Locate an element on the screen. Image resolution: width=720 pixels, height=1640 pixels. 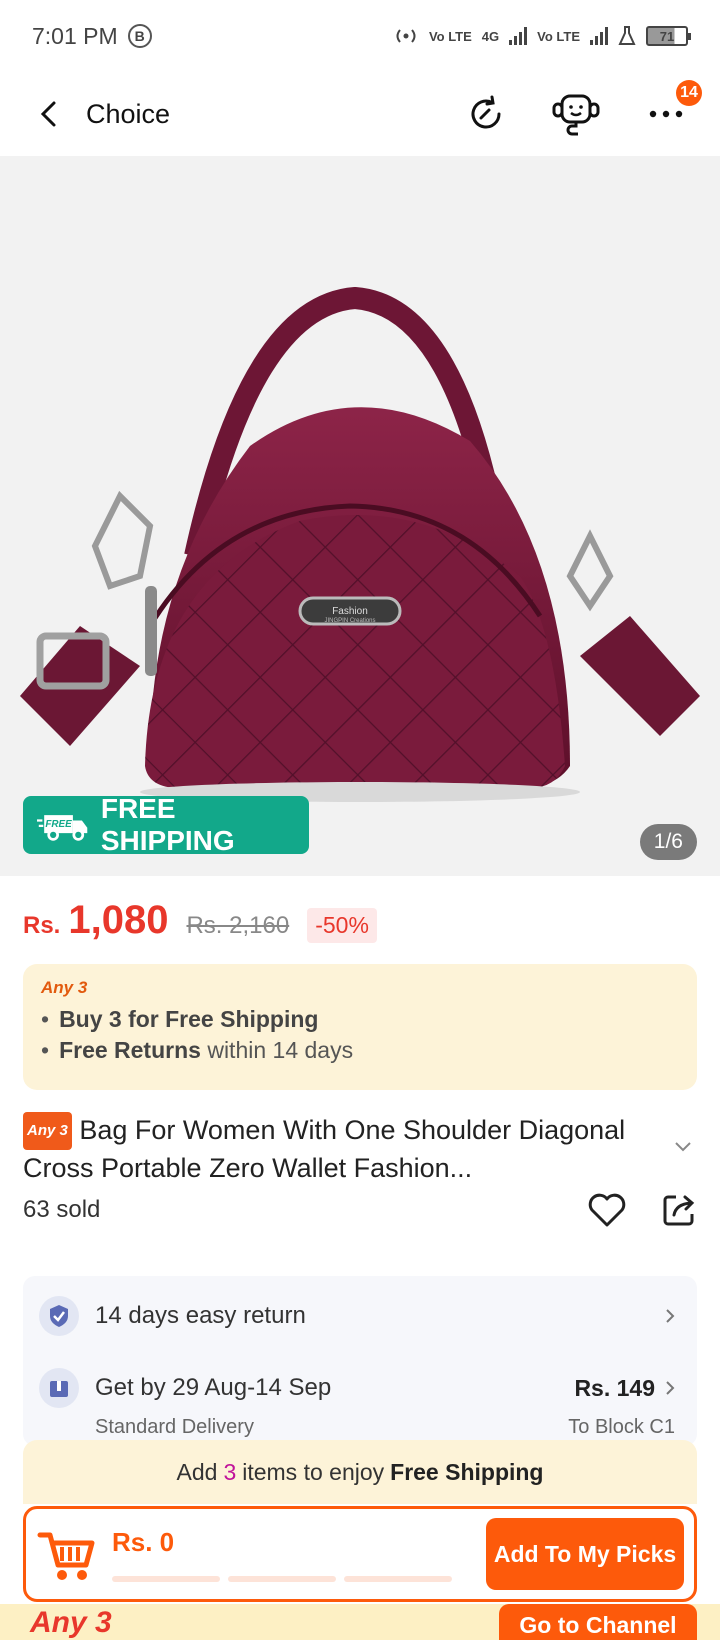
flask-icon is located at coordinates (627, 35).